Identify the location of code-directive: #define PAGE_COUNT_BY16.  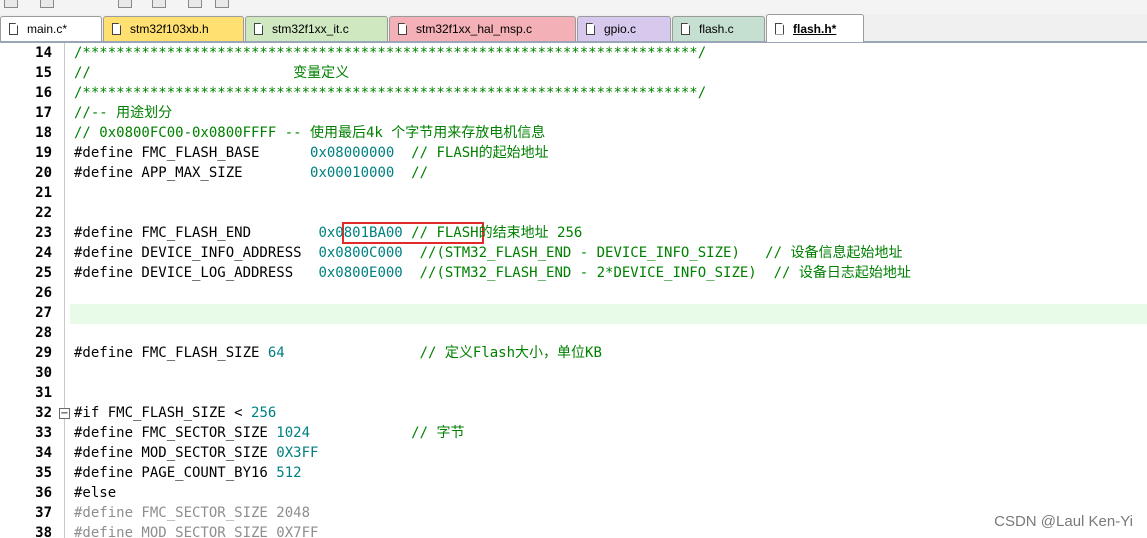
(175, 473).